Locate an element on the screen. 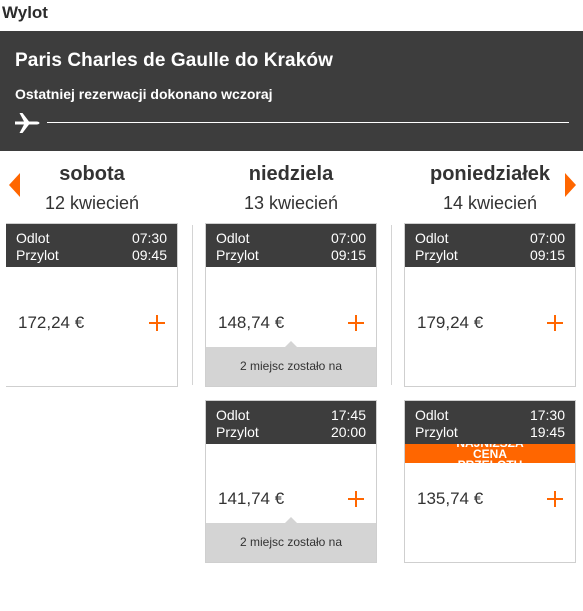 The height and width of the screenshot is (611, 583). flight-card-sat-1: Odlot 07:30 Przylot 09:45 172,24 € is located at coordinates (92, 305).